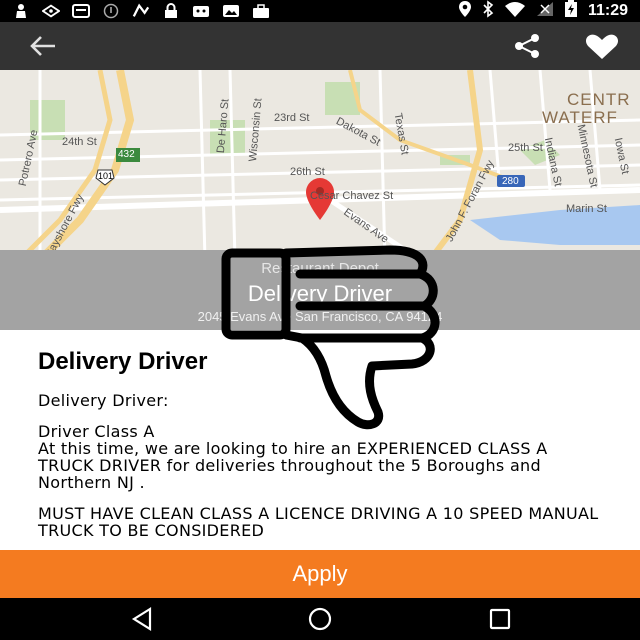 This screenshot has height=640, width=640. I want to click on nav-bar, so click(320, 619).